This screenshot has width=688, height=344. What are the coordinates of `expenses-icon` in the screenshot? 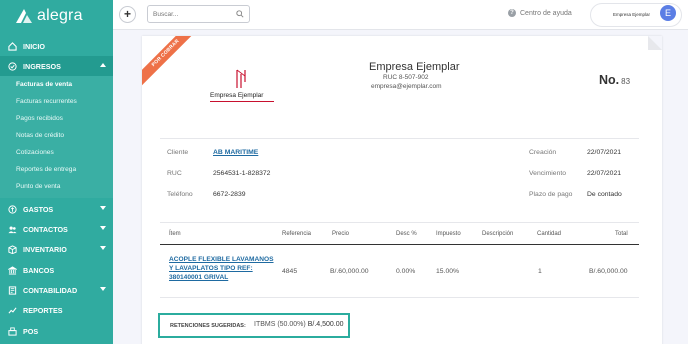 It's located at (12, 209).